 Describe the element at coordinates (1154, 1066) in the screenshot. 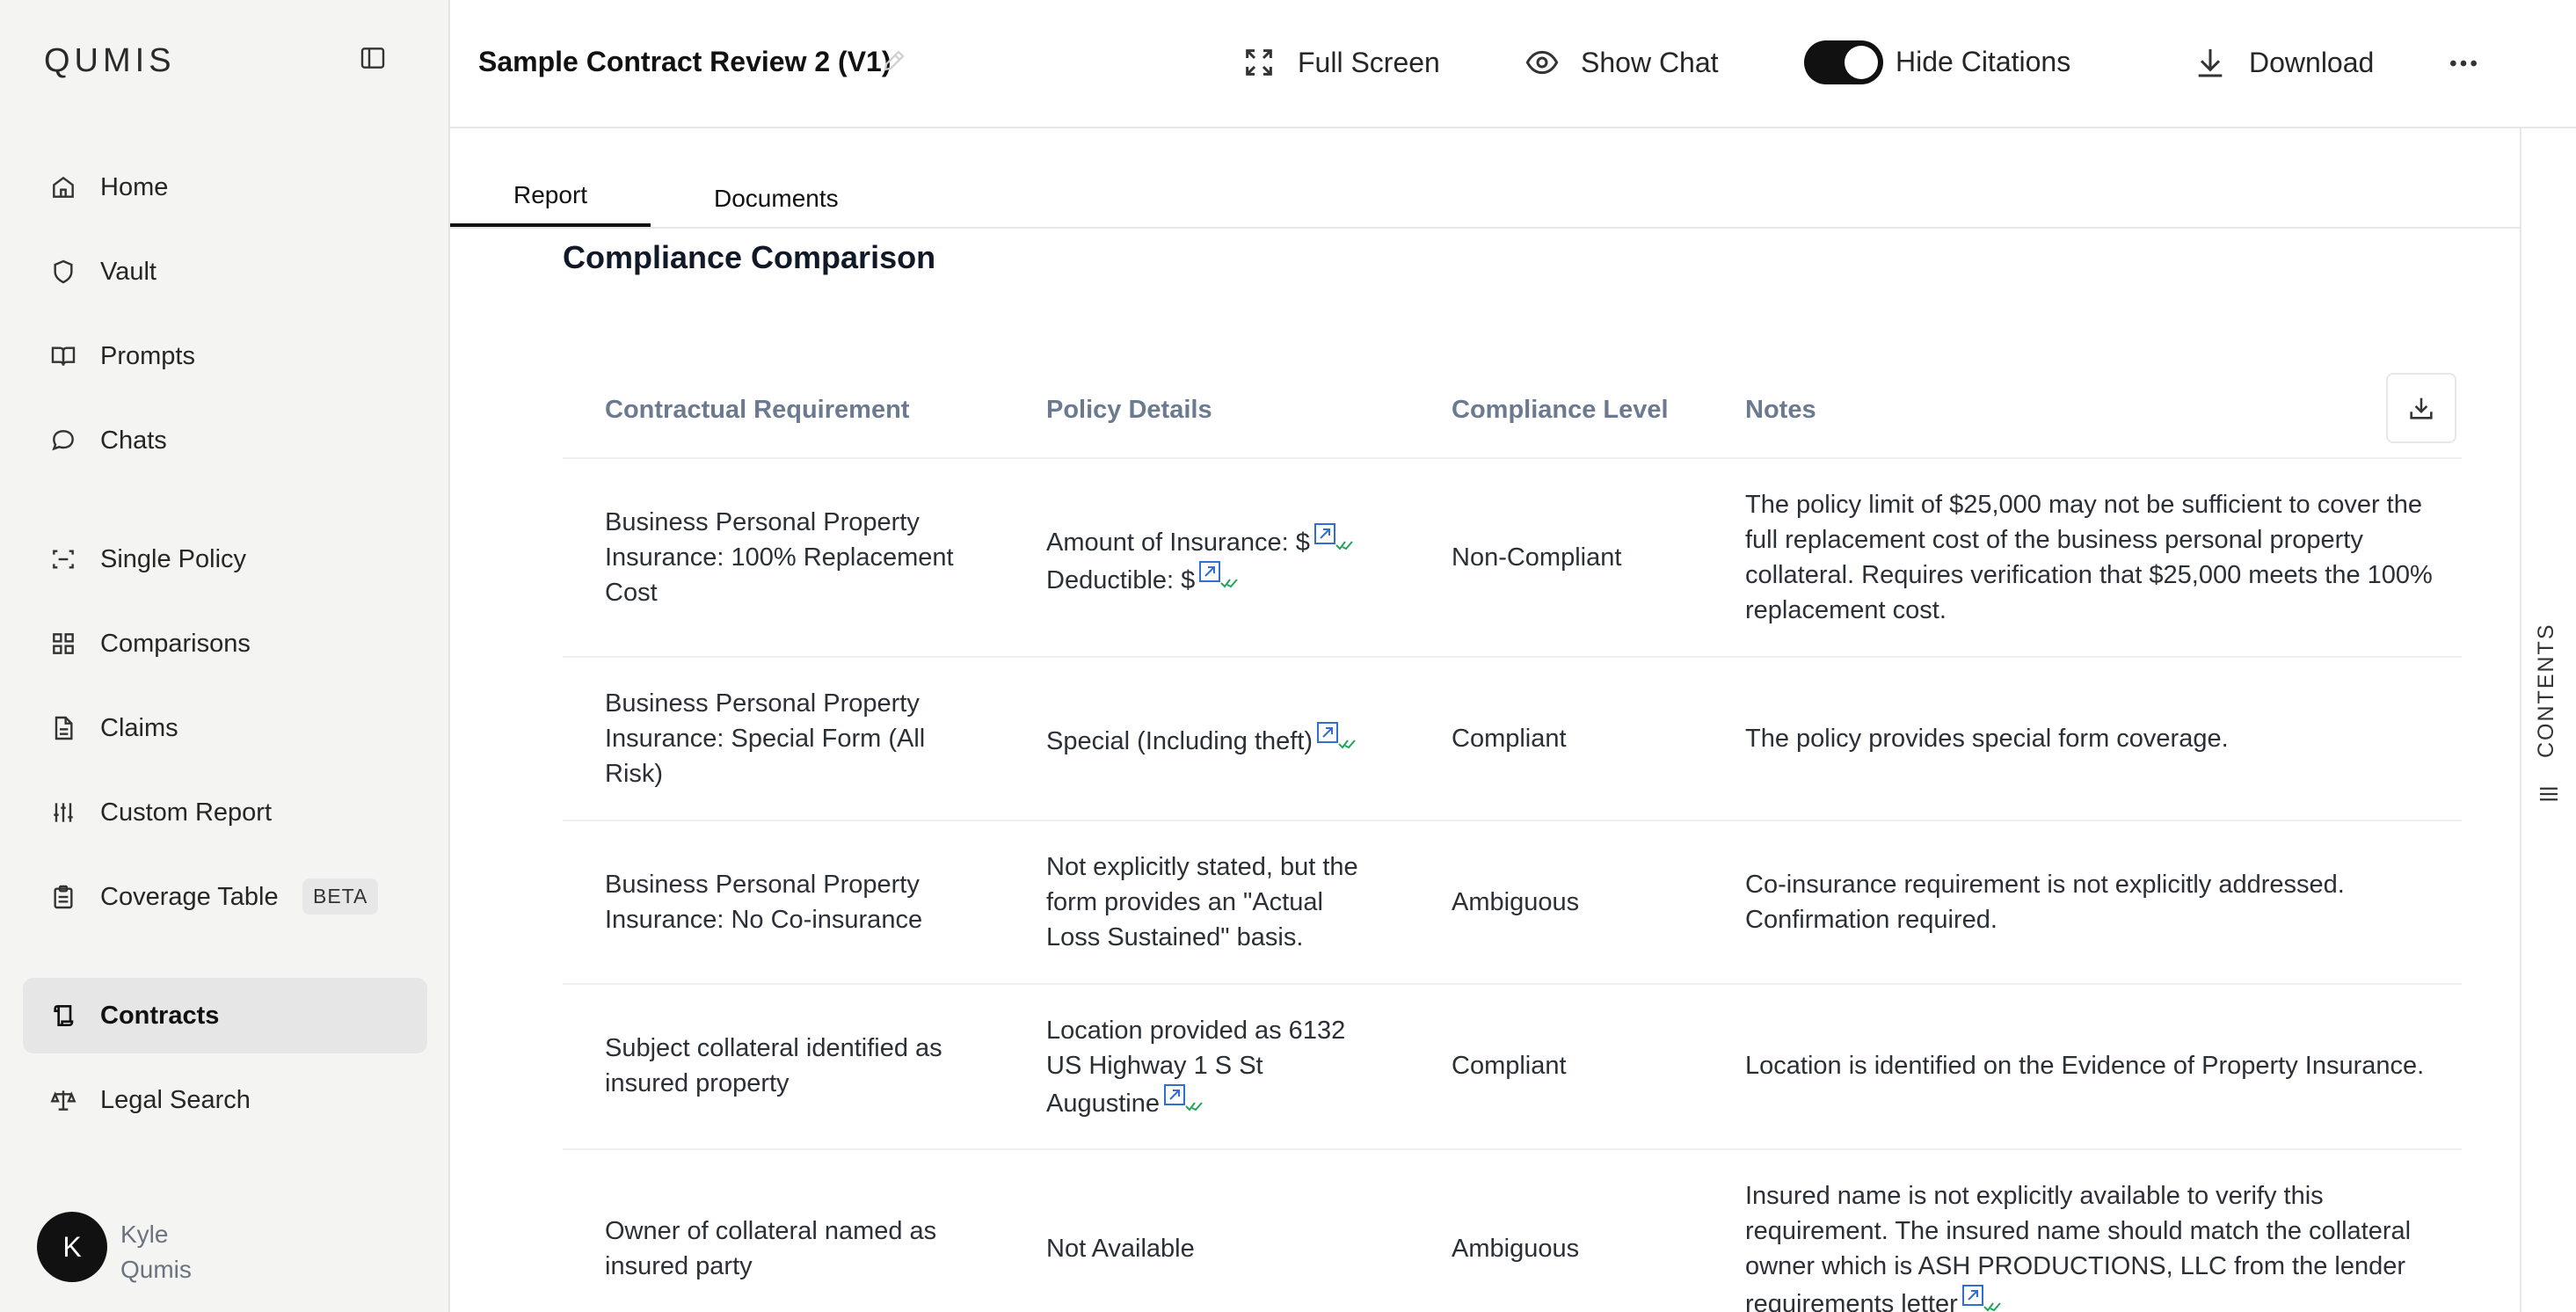

I see `cell-line: US Highway 1 S St` at that location.